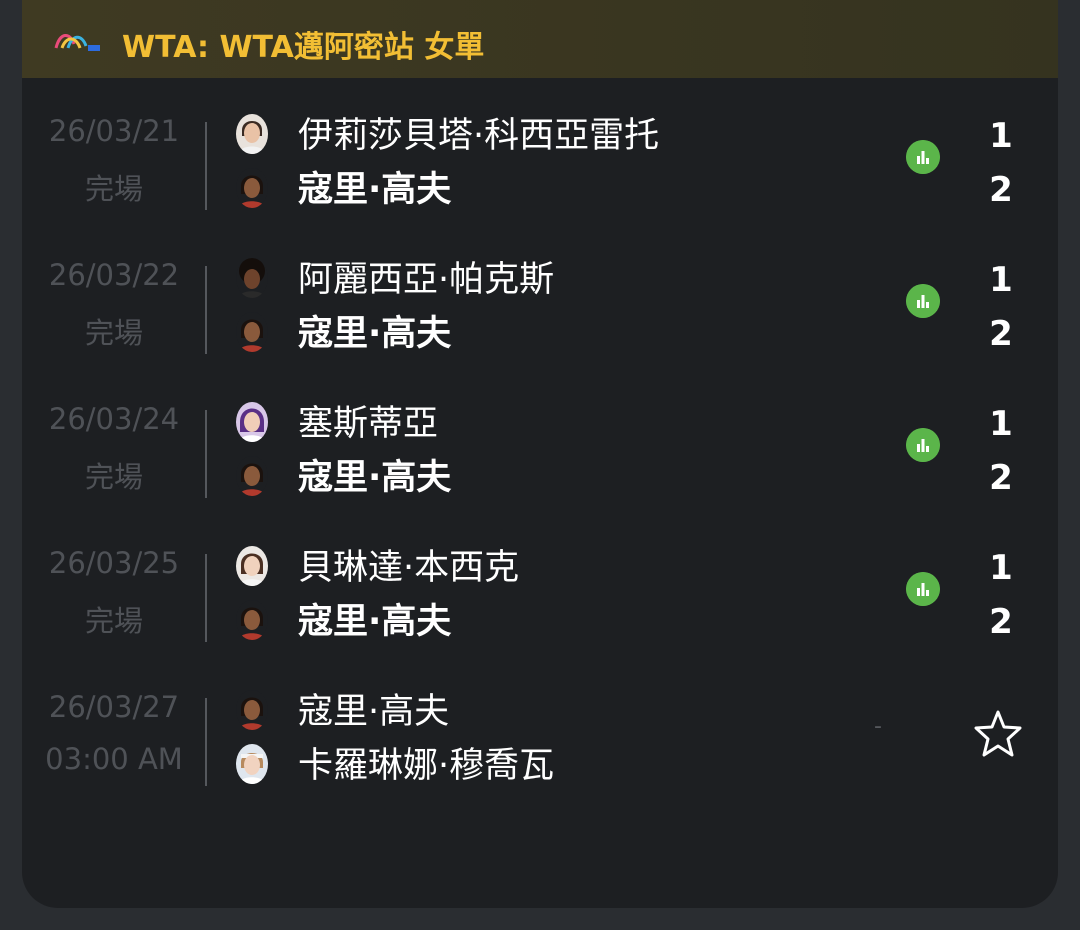 The image size is (1080, 930). Describe the element at coordinates (373, 712) in the screenshot. I see `player-name: 寇里·高夫` at that location.